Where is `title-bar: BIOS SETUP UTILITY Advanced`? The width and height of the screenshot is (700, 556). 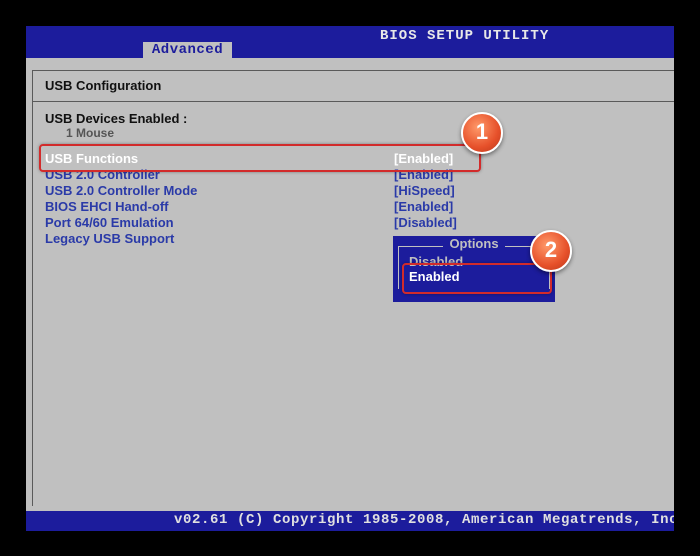
title-bar: BIOS SETUP UTILITY Advanced is located at coordinates (350, 42).